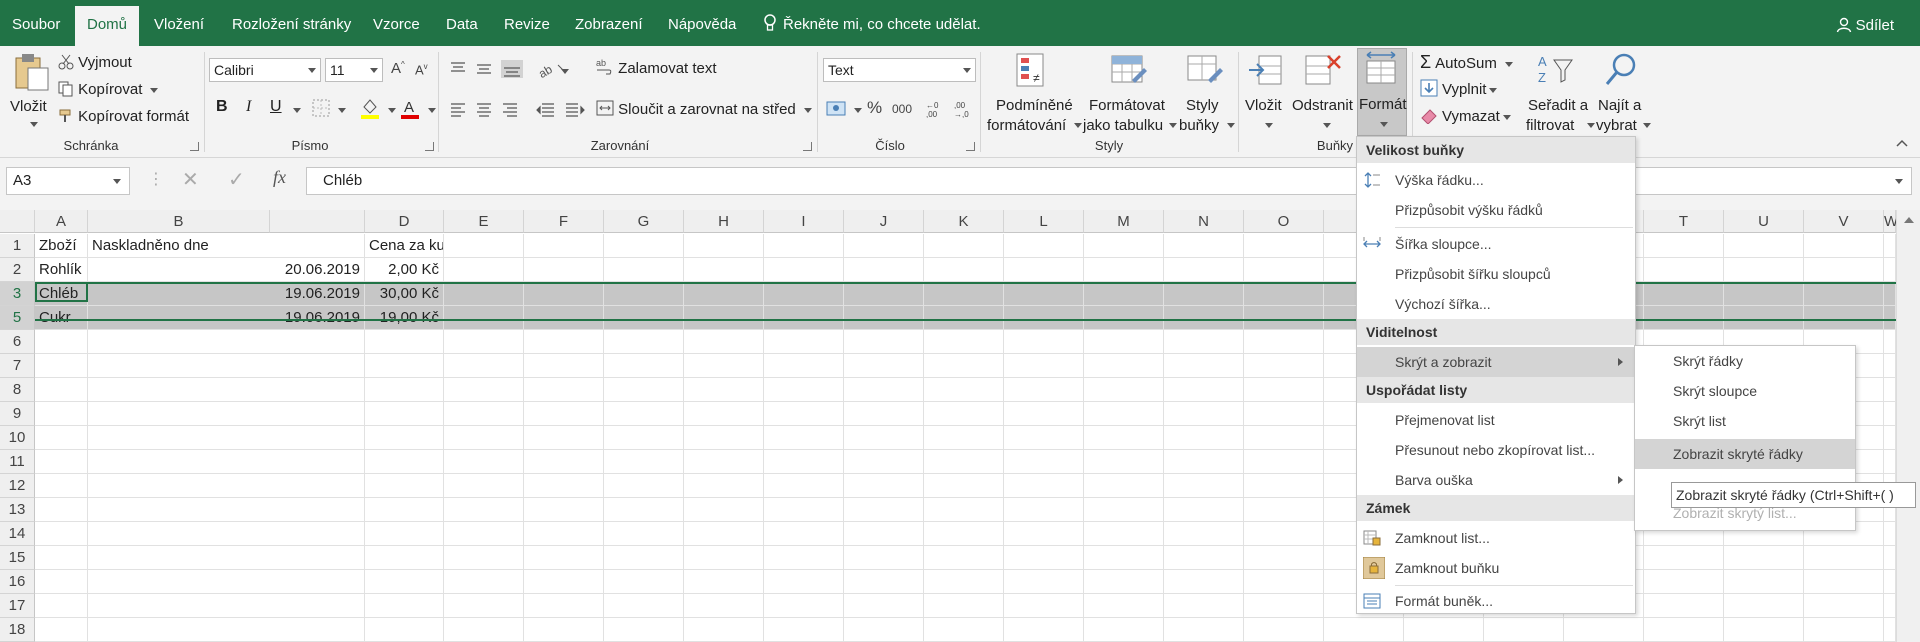 This screenshot has width=1920, height=642. What do you see at coordinates (970, 146) in the screenshot?
I see `number-launcher-icon` at bounding box center [970, 146].